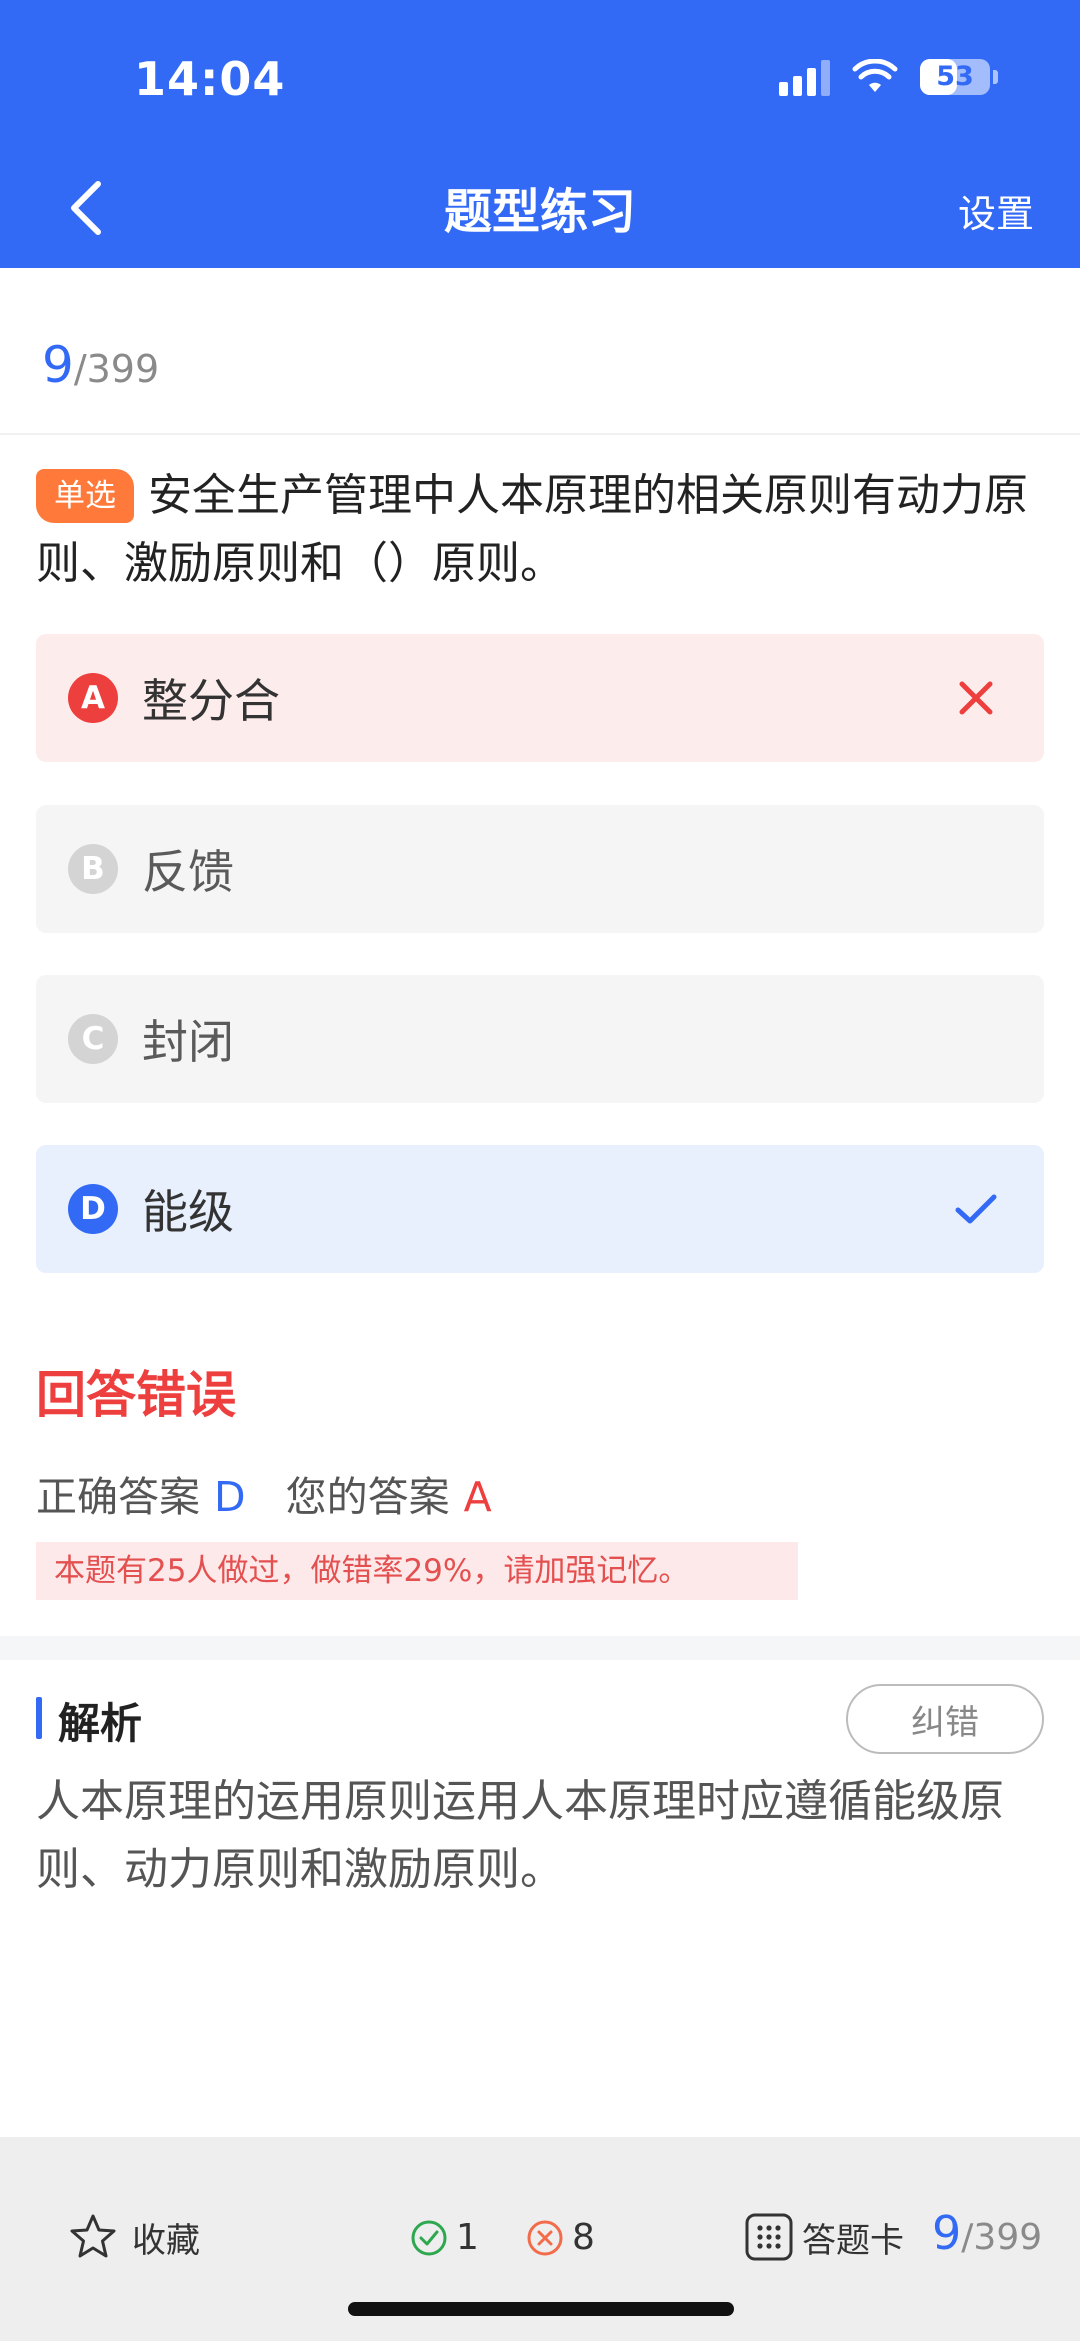  I want to click on wrong-count-value: 8, so click(583, 2237).